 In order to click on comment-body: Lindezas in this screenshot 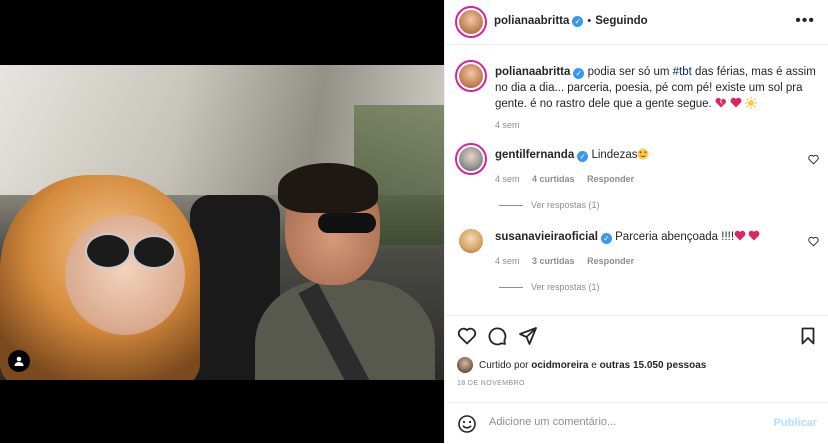, I will do `click(614, 155)`.